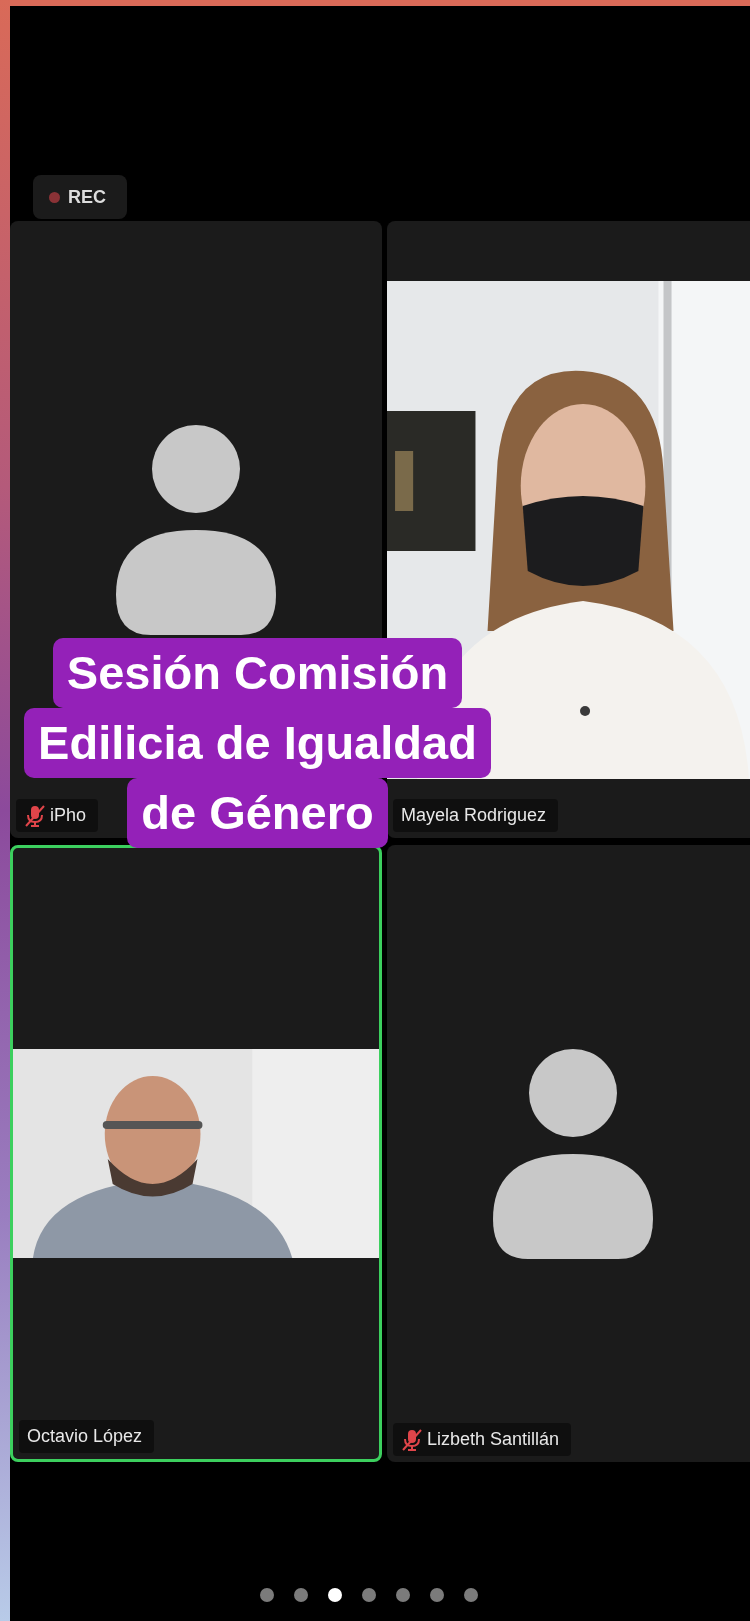 The height and width of the screenshot is (1621, 750). What do you see at coordinates (476, 815) in the screenshot?
I see `participant-name: Mayela Rodriguez` at bounding box center [476, 815].